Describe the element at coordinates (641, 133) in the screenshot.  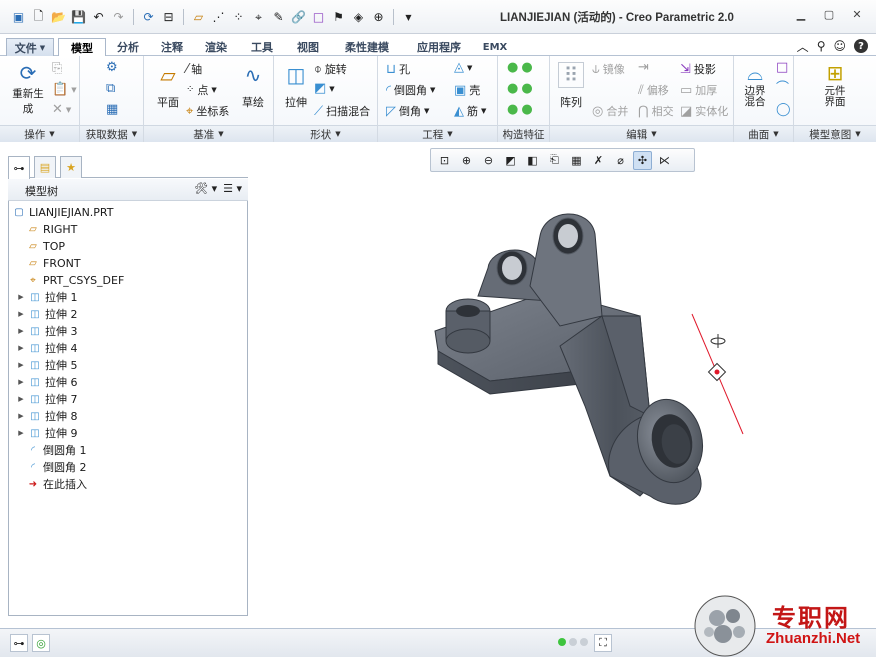
I see `group-title-editing: 编辑 ▼` at that location.